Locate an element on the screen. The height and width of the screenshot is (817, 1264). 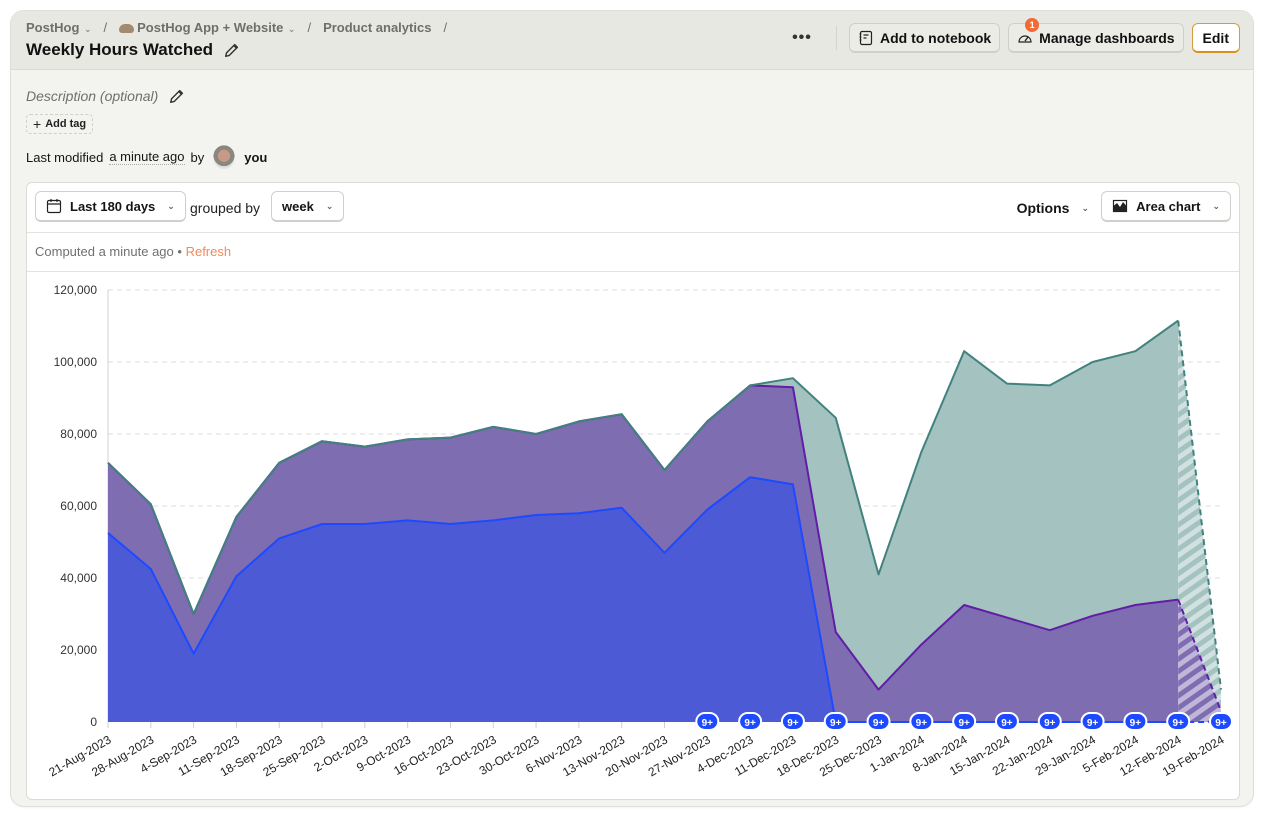
breadcrumb-org-label: PostHog is located at coordinates (53, 27).